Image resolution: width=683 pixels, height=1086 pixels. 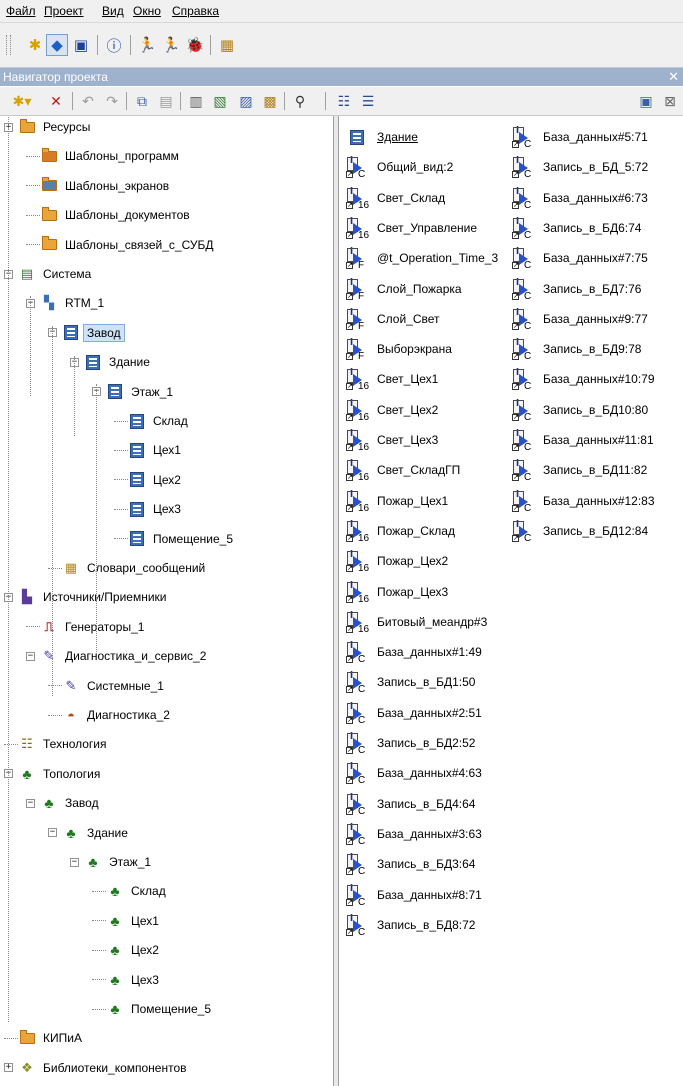 What do you see at coordinates (171, 45) in the screenshot?
I see `run-profile-button: 🏃` at bounding box center [171, 45].